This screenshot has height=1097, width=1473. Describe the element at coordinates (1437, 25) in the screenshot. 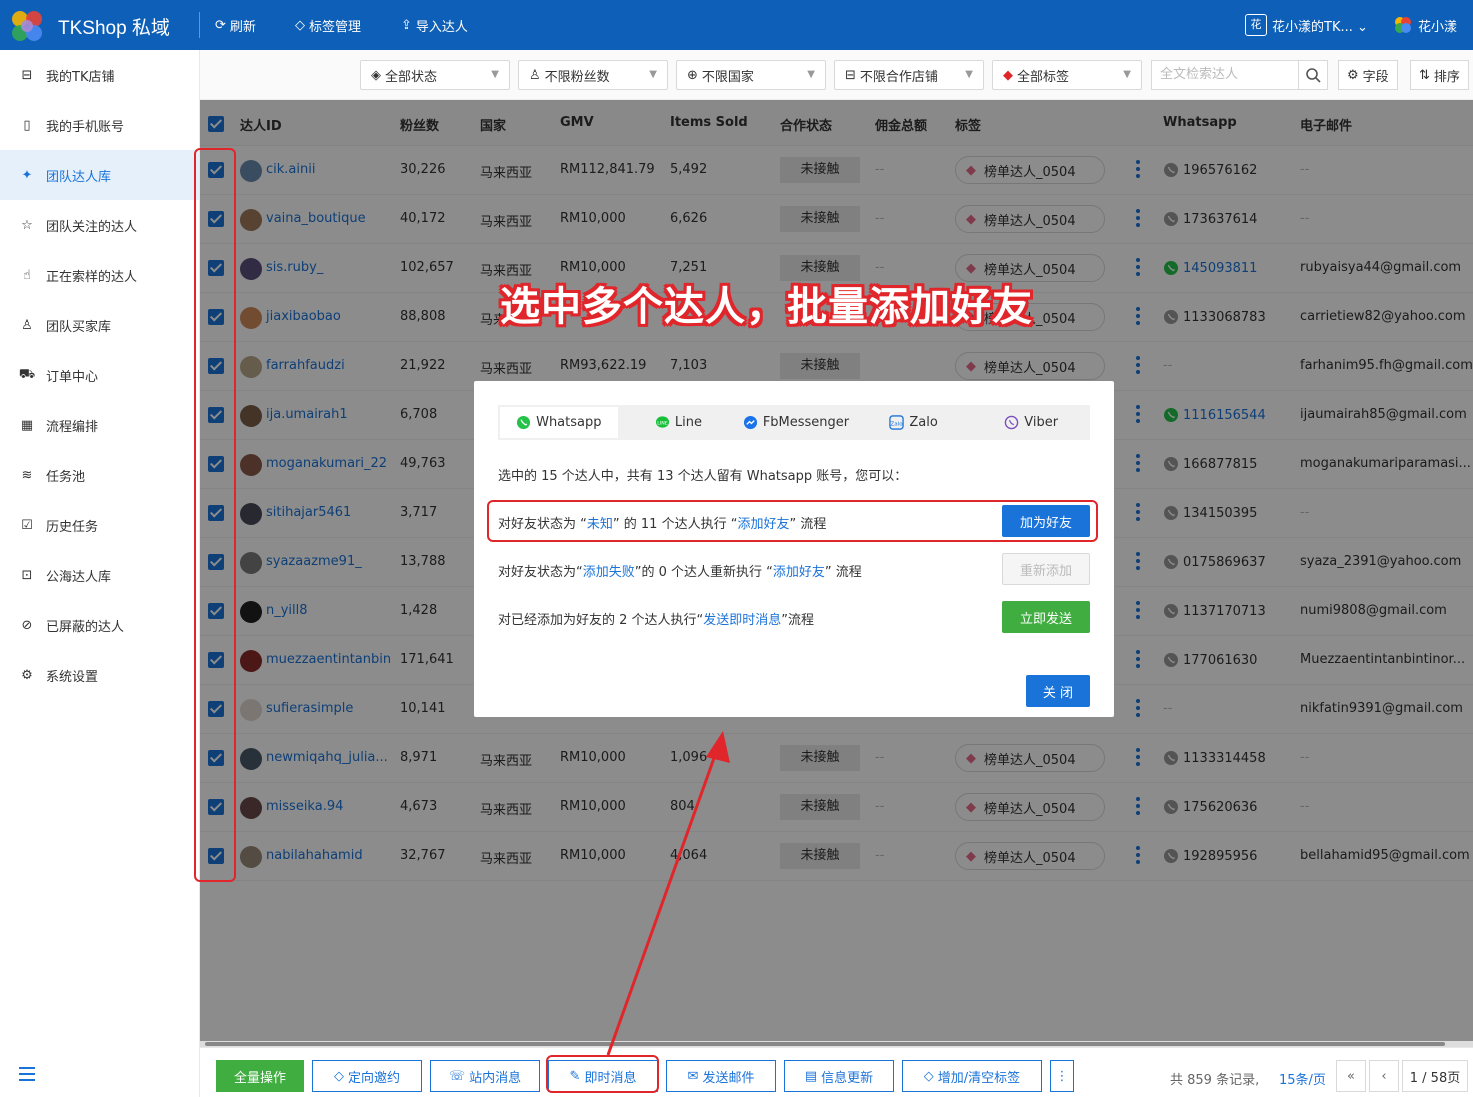

I see `user-name: 花小漾` at that location.